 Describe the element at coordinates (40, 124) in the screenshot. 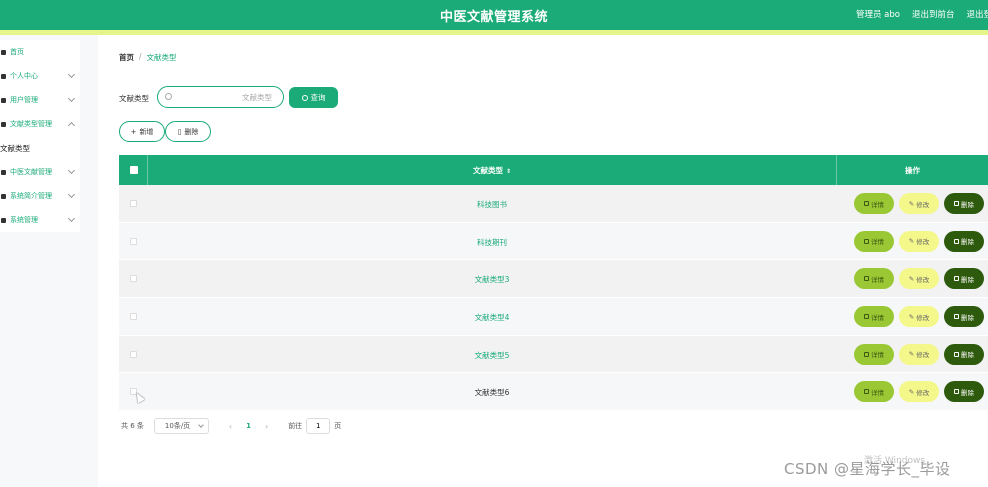

I see `sidebar-item-literature-type-mgmt: 文献类型管理` at that location.